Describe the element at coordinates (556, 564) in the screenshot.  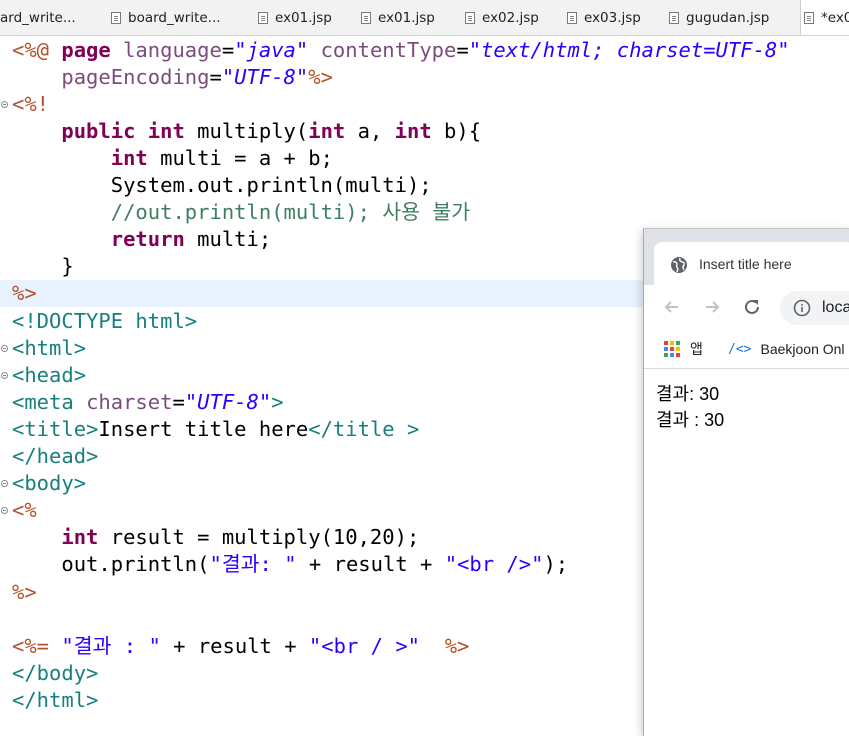
I see `code-token: );` at that location.